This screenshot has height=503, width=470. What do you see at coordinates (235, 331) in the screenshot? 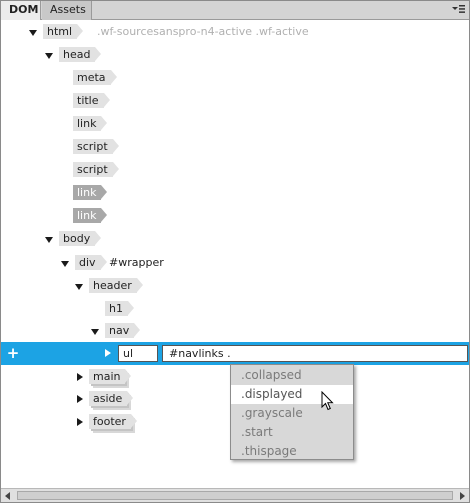
I see `tree-row-nav: nav` at bounding box center [235, 331].